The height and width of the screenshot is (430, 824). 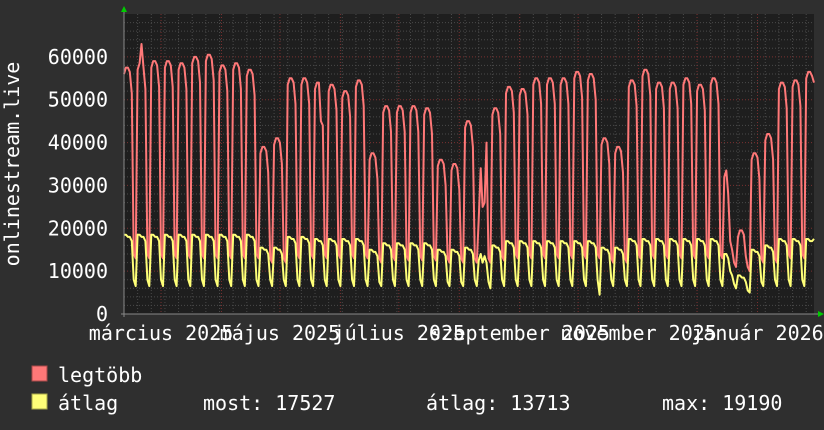 What do you see at coordinates (78, 271) in the screenshot?
I see `y-tick-label: 10000` at bounding box center [78, 271].